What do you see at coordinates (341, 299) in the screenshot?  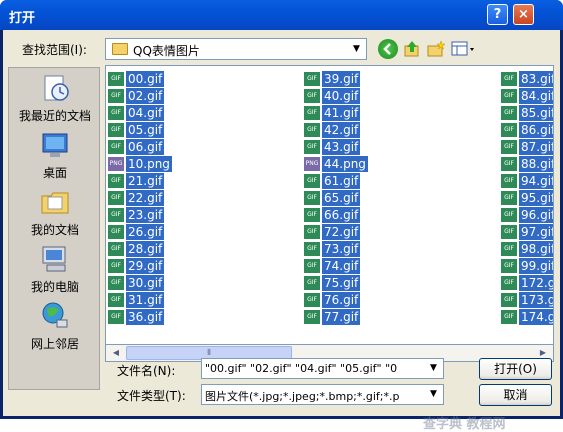 I see `file-name: 76.gif` at bounding box center [341, 299].